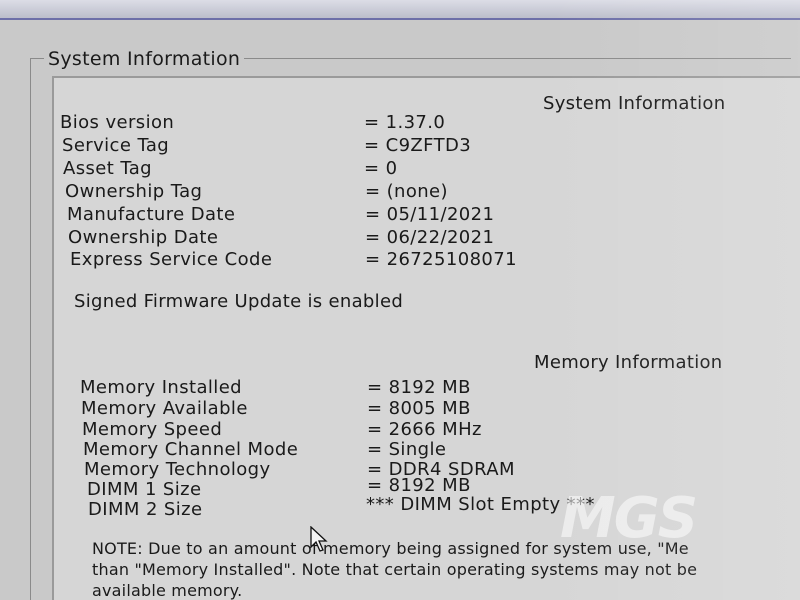 The height and width of the screenshot is (600, 800). What do you see at coordinates (319, 540) in the screenshot?
I see `mouse-pointer-icon` at bounding box center [319, 540].